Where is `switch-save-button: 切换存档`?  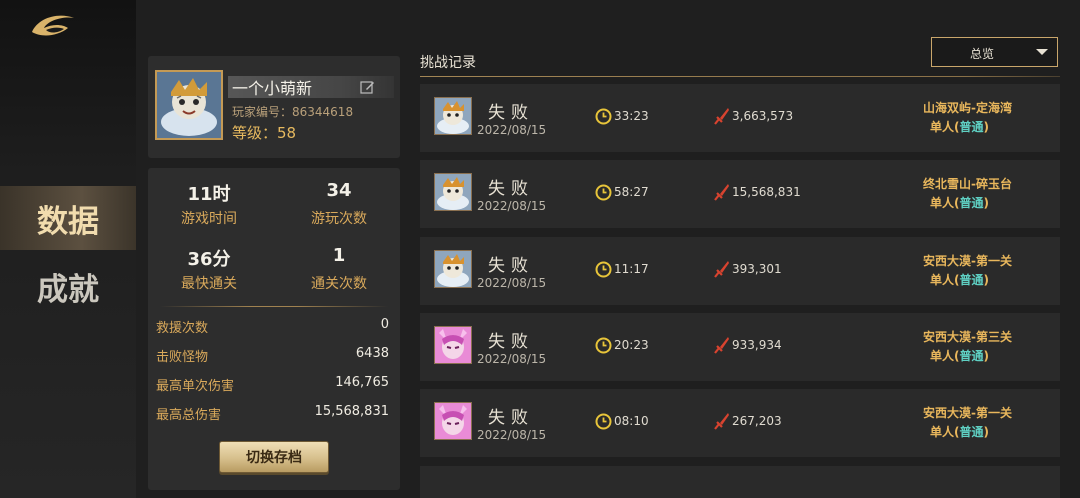
switch-save-button: 切换存档 is located at coordinates (274, 457).